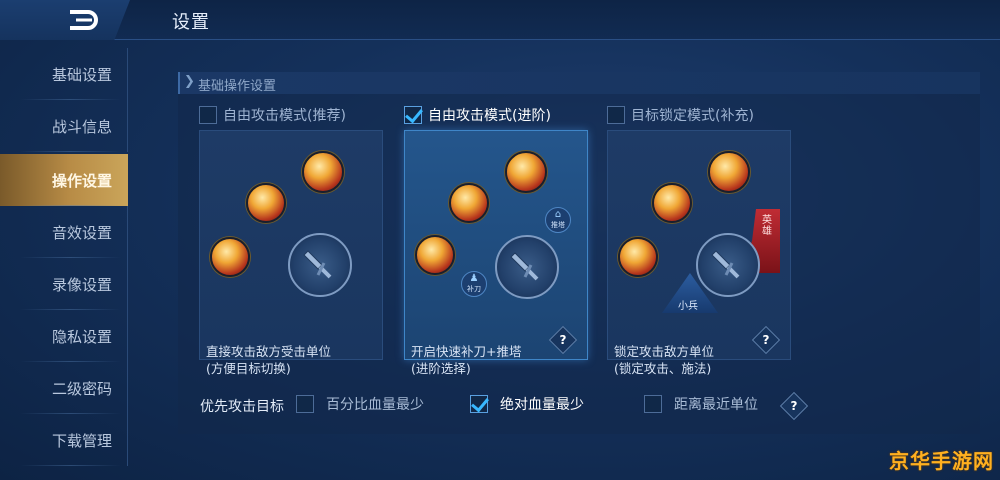  Describe the element at coordinates (82, 336) in the screenshot. I see `sidebar-item-label: 隐私设置` at that location.